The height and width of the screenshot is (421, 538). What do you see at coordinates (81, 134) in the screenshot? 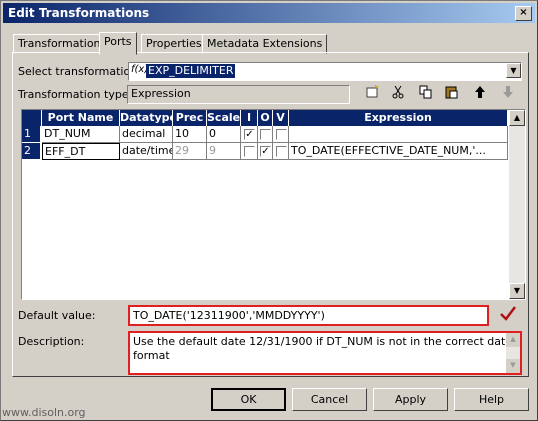
I see `port-name-cell: DT_NUM` at bounding box center [81, 134].